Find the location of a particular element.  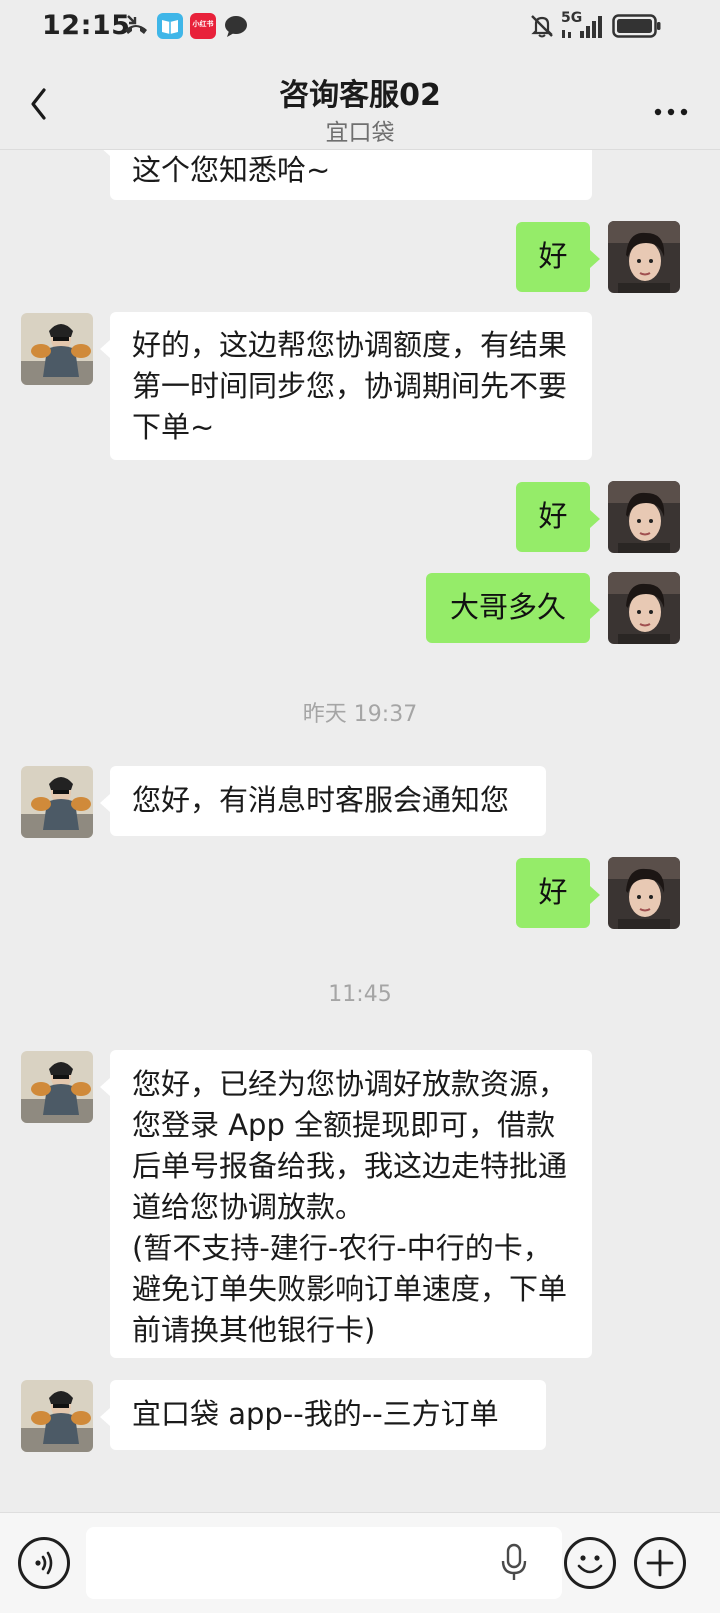

plus-icon is located at coordinates (660, 1563).